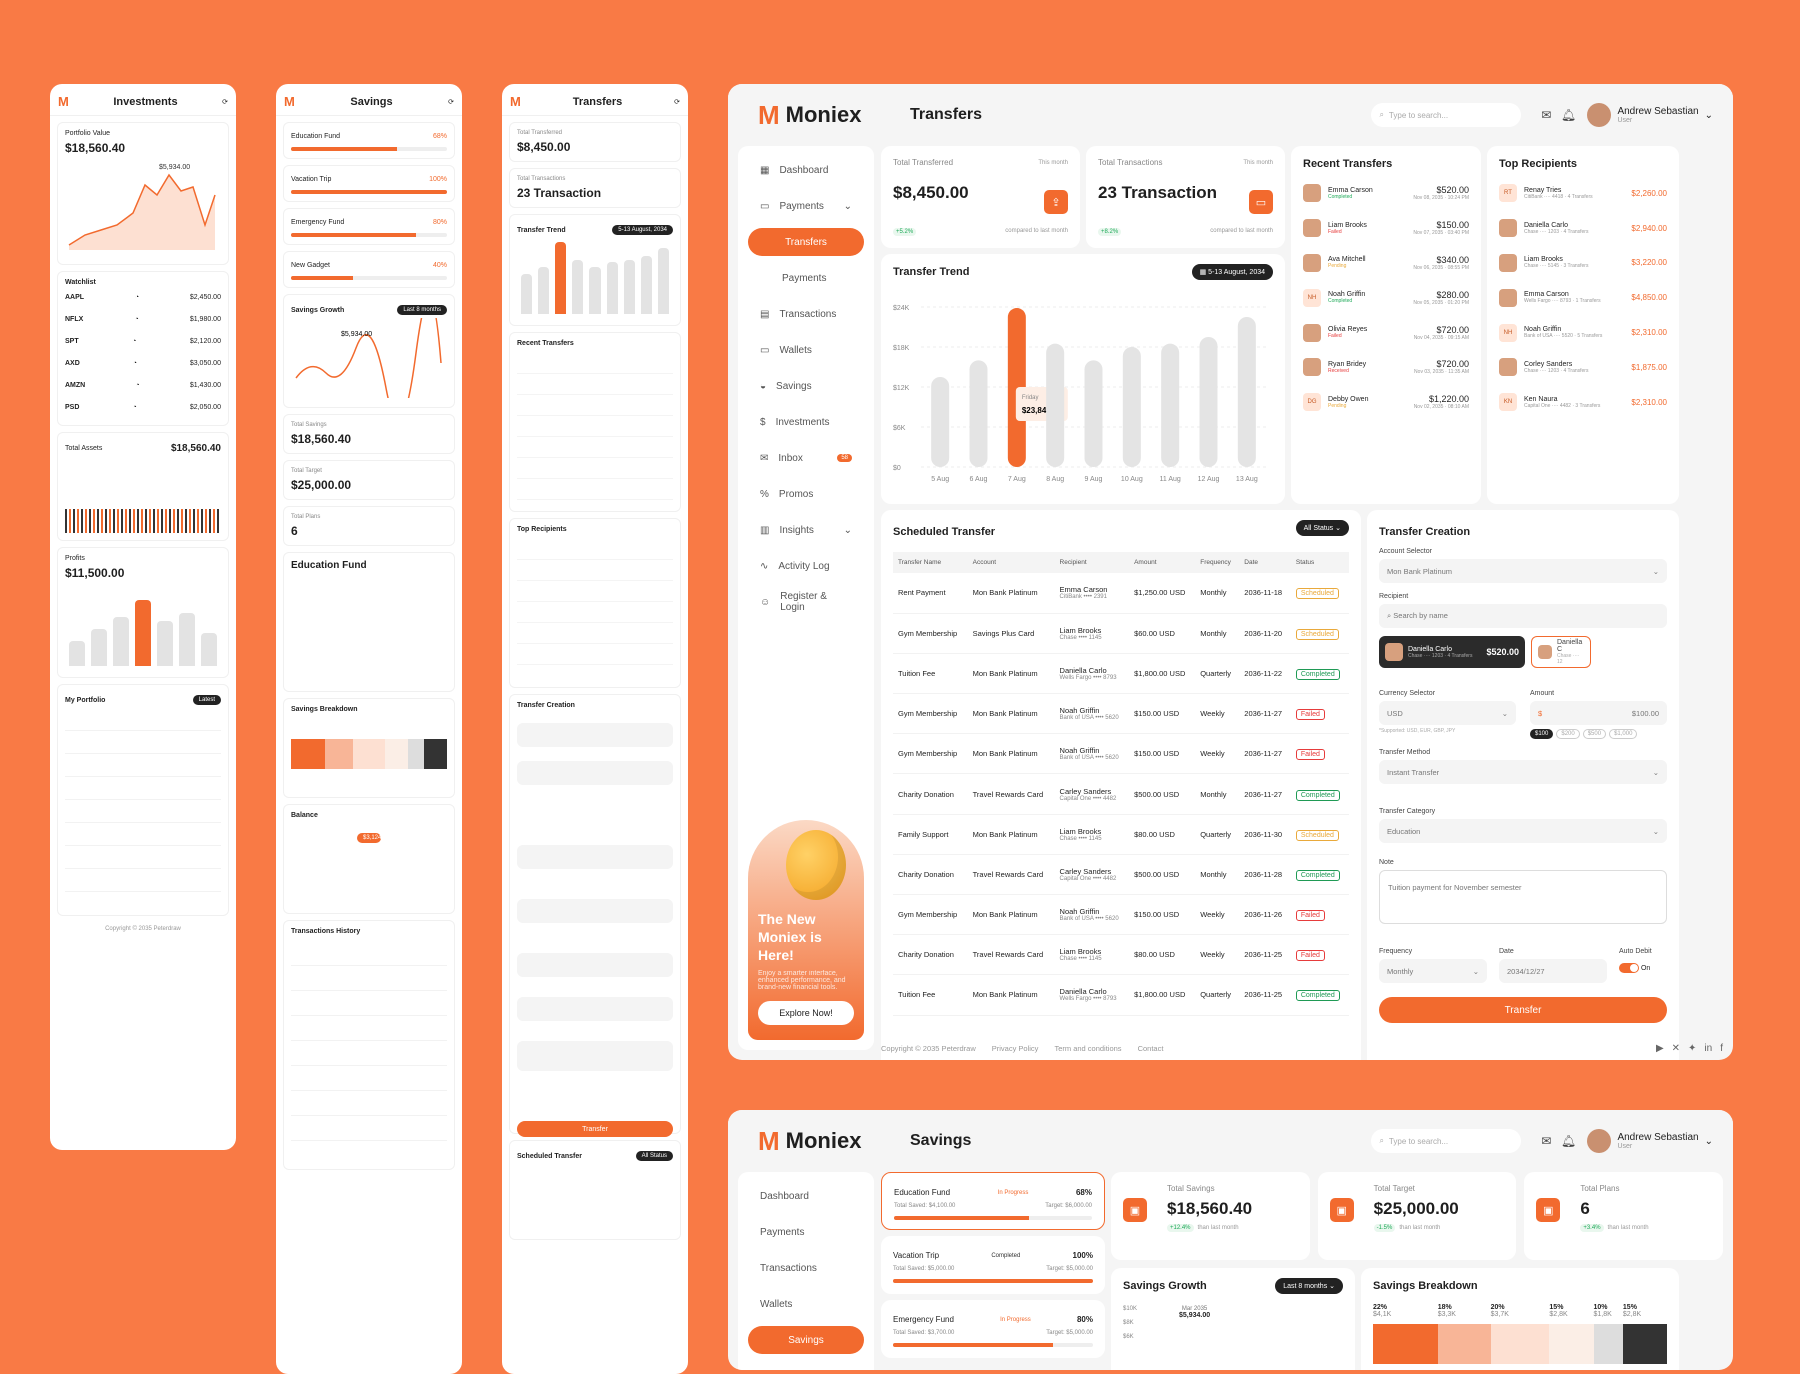 The width and height of the screenshot is (1800, 1374). I want to click on amount-input, so click(595, 911).